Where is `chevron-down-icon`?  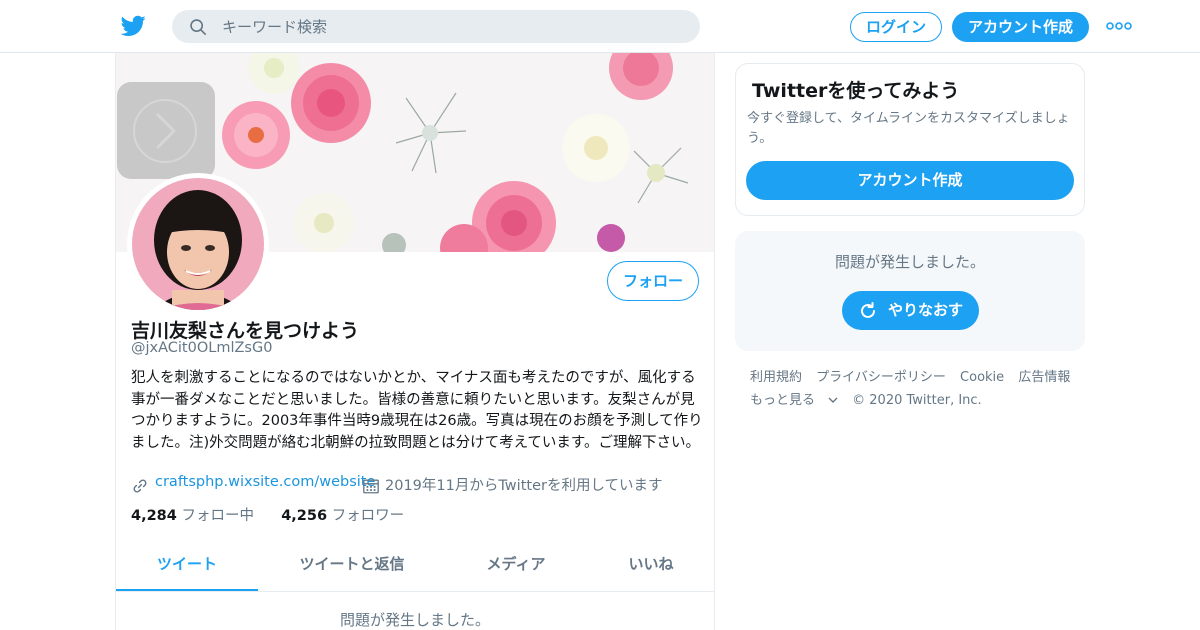
chevron-down-icon is located at coordinates (833, 400).